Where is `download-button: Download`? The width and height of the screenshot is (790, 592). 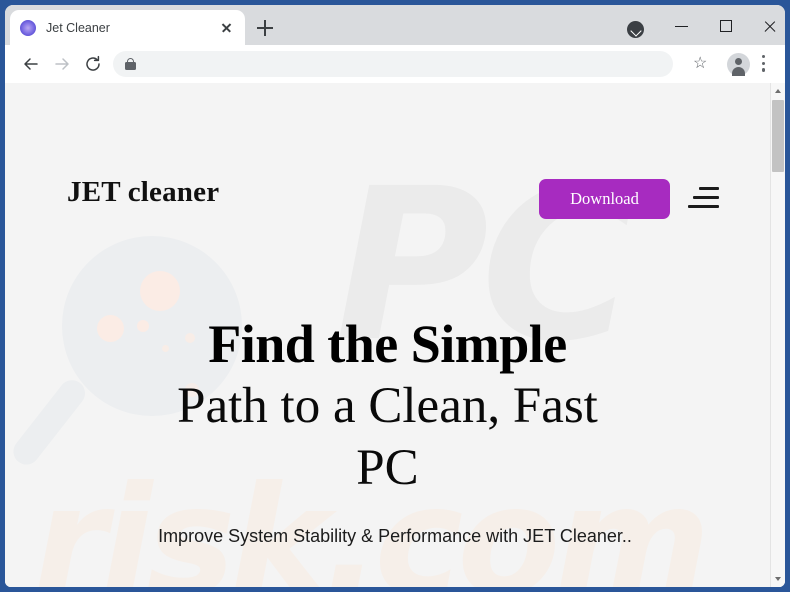
download-button: Download is located at coordinates (604, 199).